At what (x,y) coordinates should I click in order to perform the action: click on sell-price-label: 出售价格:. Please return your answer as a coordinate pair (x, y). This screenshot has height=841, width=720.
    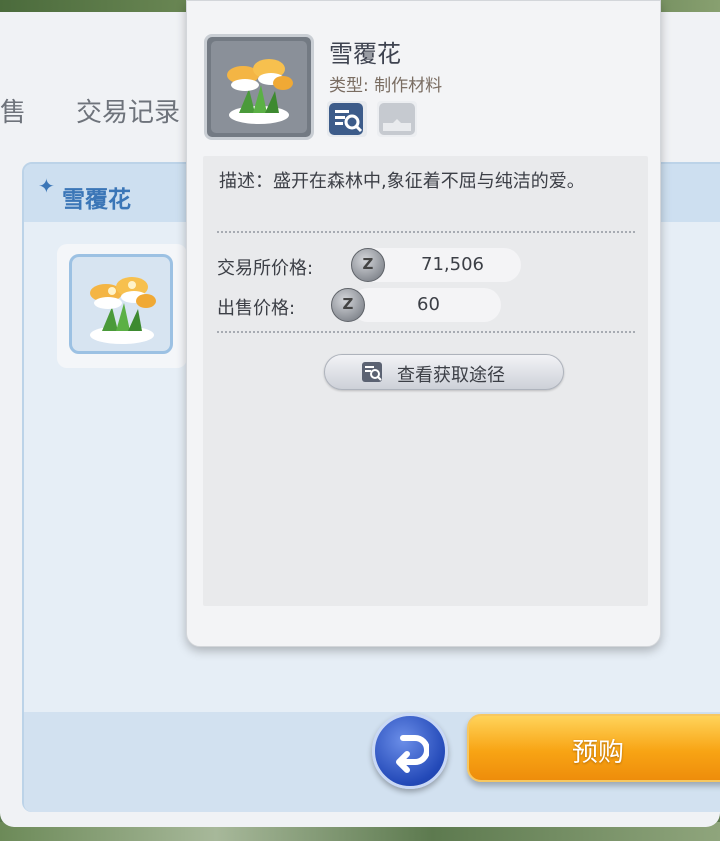
    Looking at the image, I should click on (256, 308).